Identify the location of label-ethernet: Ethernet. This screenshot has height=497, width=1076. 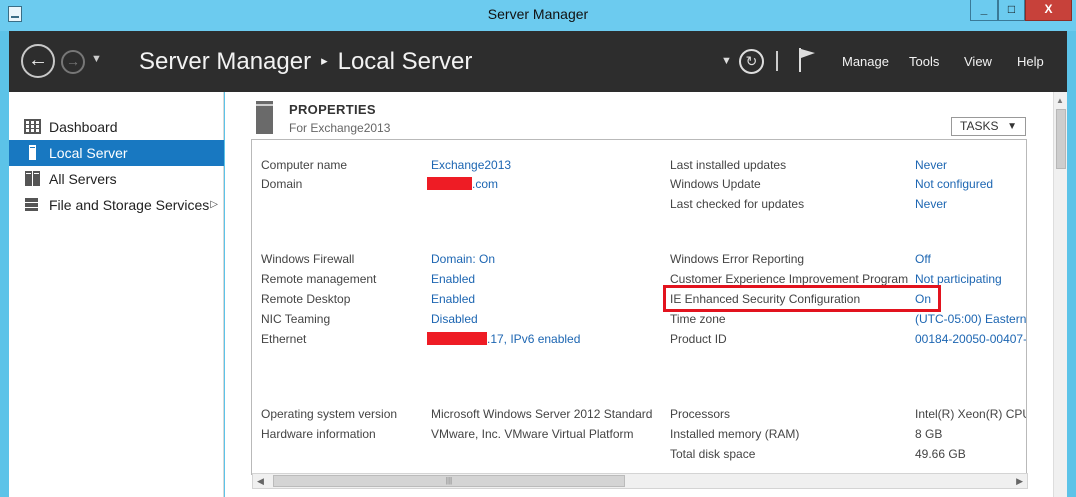
(284, 339).